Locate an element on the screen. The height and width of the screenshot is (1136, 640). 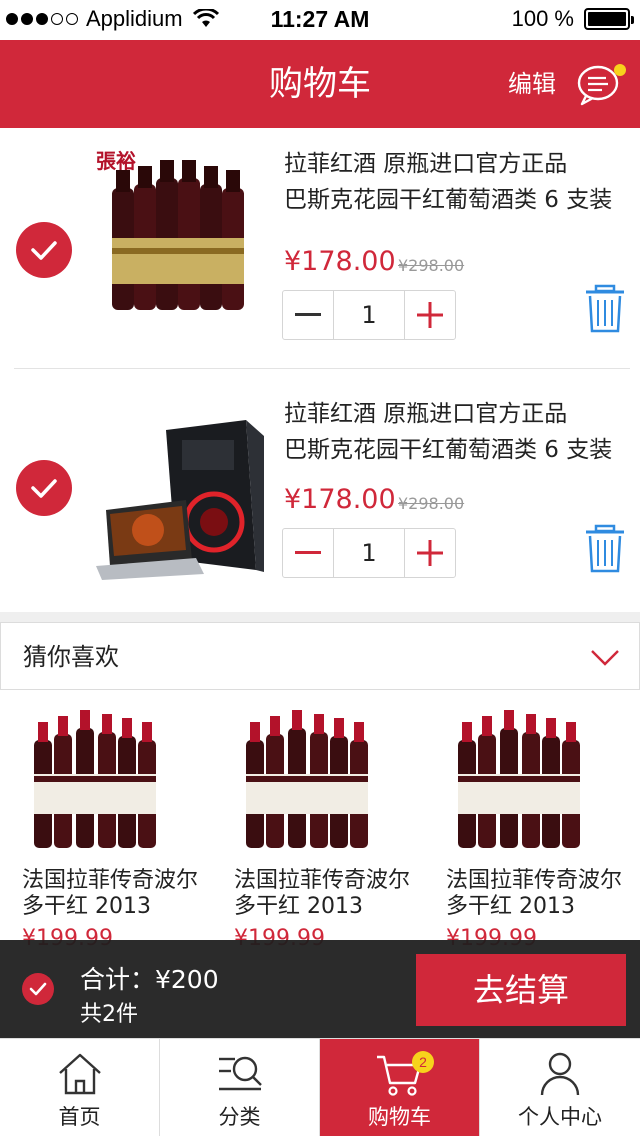
tab-category: 分类 is located at coordinates (240, 1087).